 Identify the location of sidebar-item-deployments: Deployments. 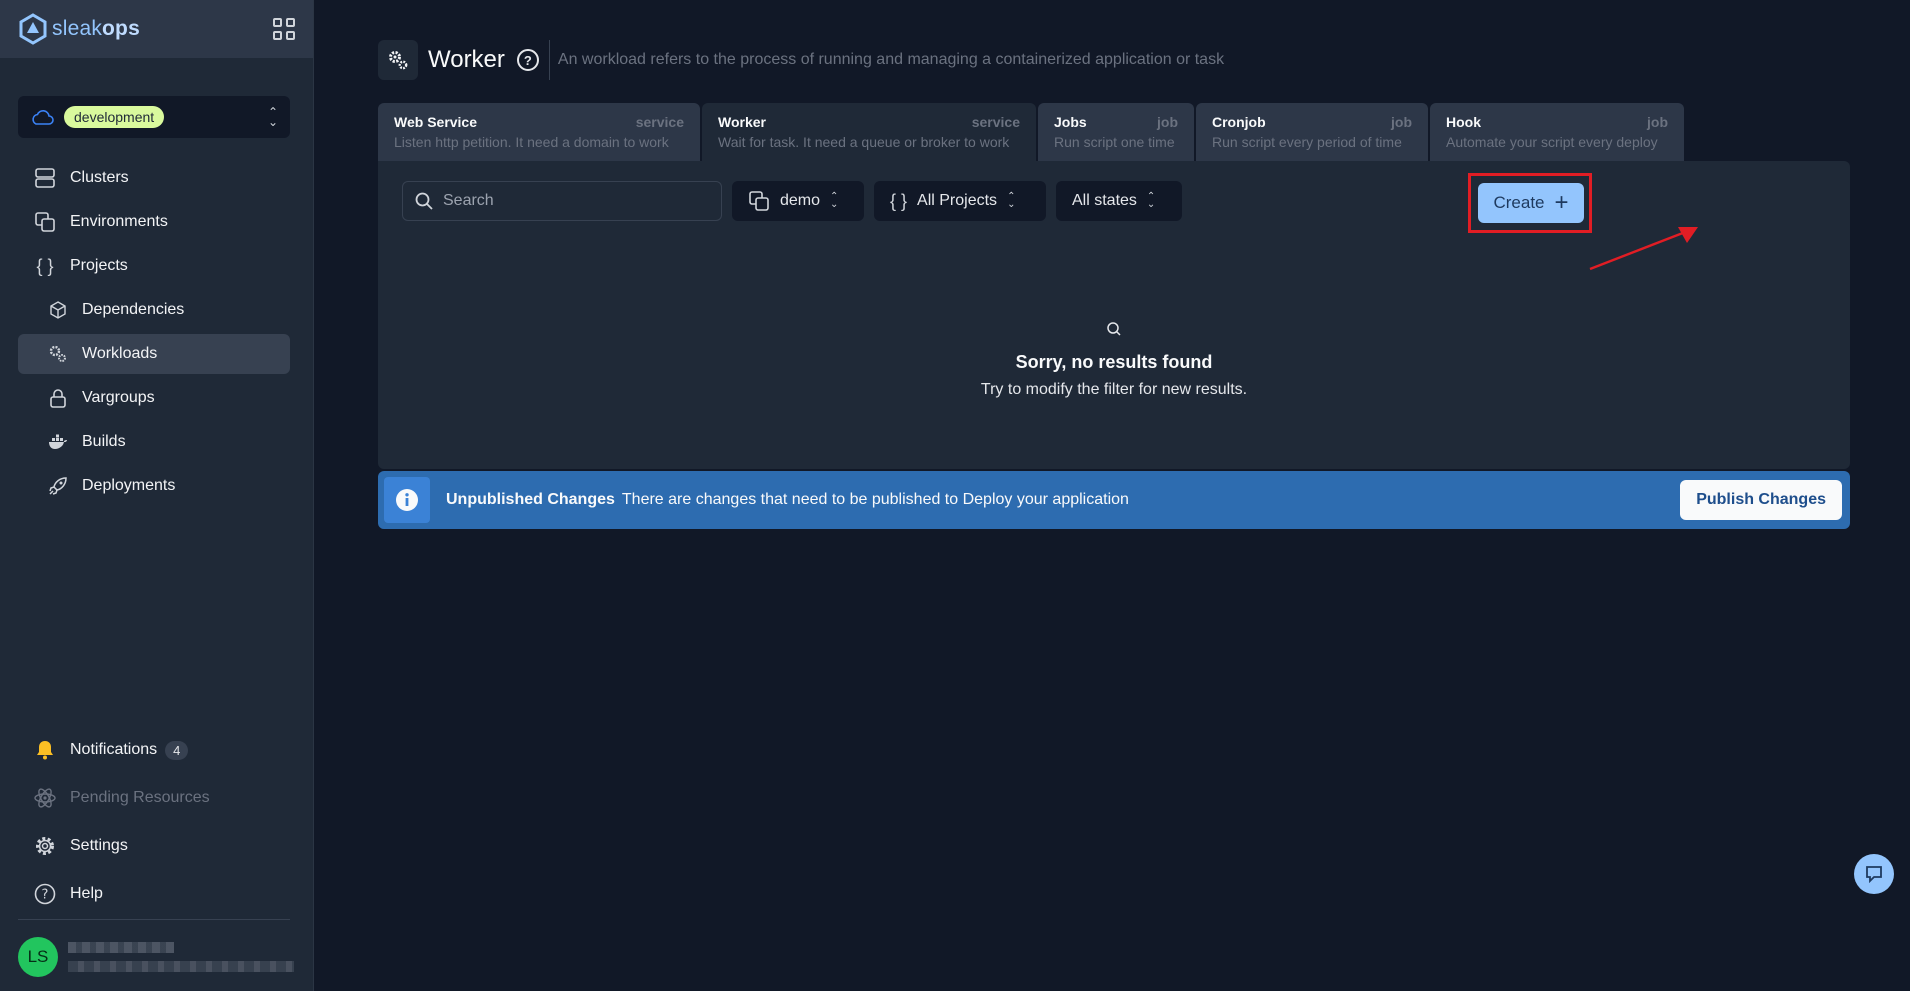
(154, 486).